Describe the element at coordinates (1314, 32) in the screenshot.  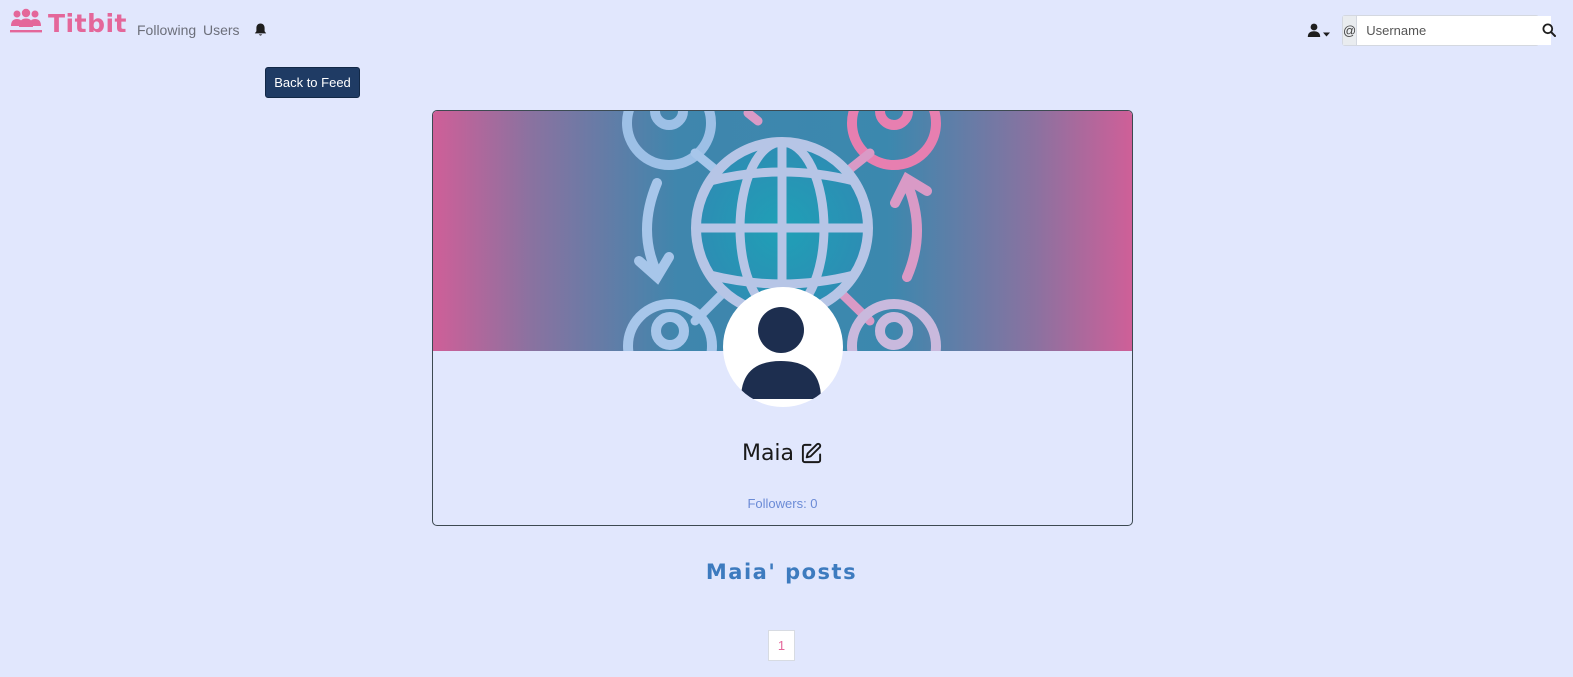
I see `user-icon` at that location.